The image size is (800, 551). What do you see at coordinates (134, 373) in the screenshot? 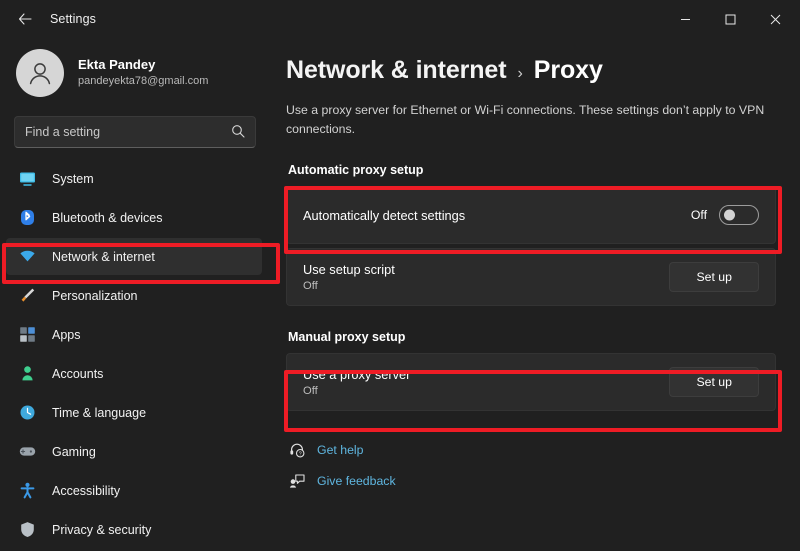
I see `sidebar-item-accounts: Accounts` at bounding box center [134, 373].